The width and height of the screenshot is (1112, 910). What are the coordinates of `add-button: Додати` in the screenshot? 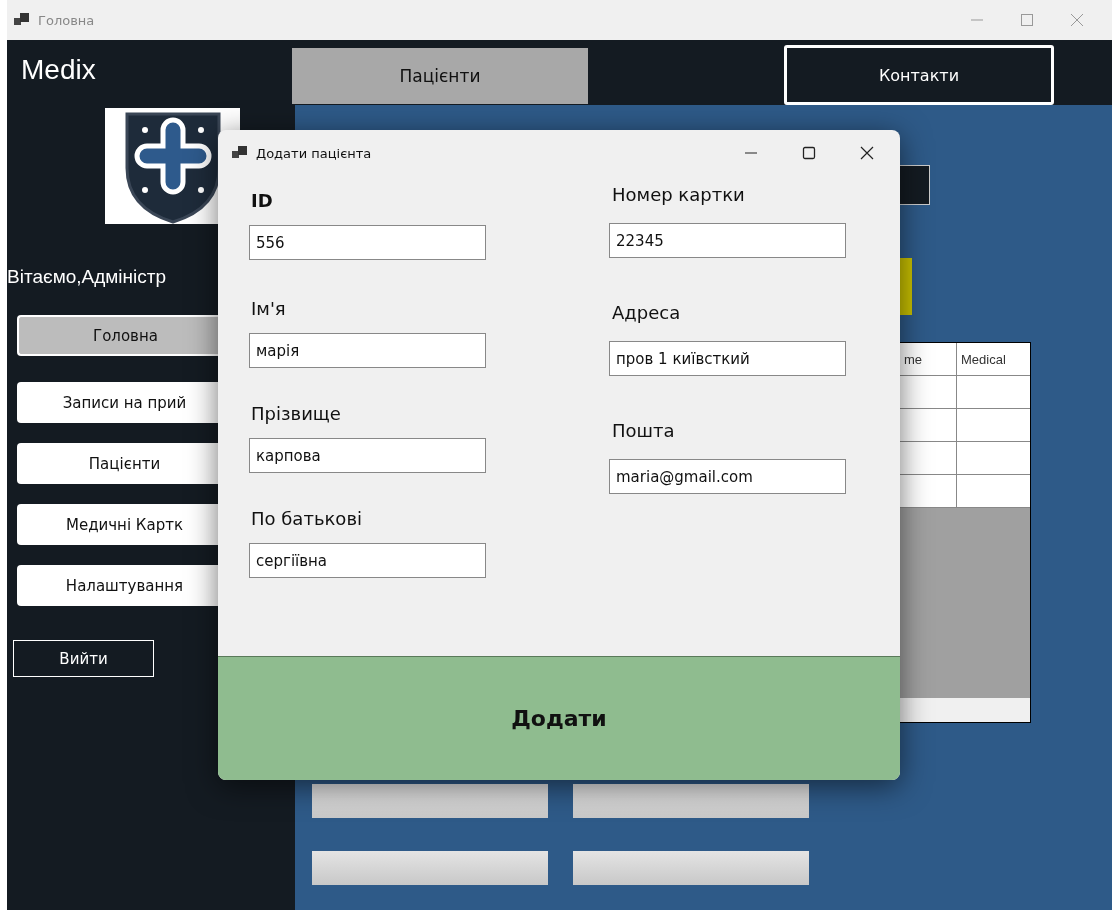 It's located at (559, 718).